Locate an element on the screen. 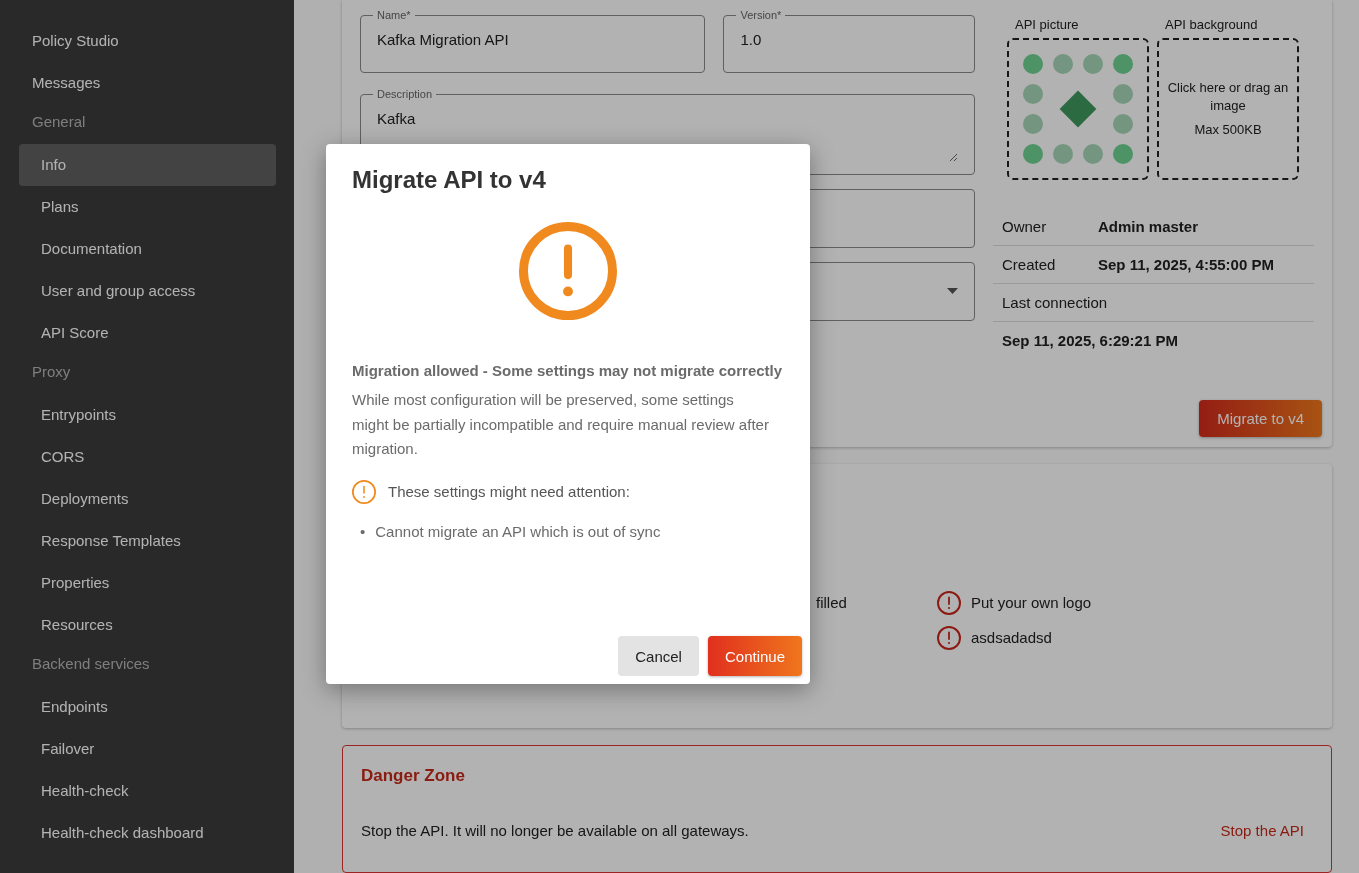  detail-value: Sep 11, 2025, 4:55:00 PM is located at coordinates (1201, 264).